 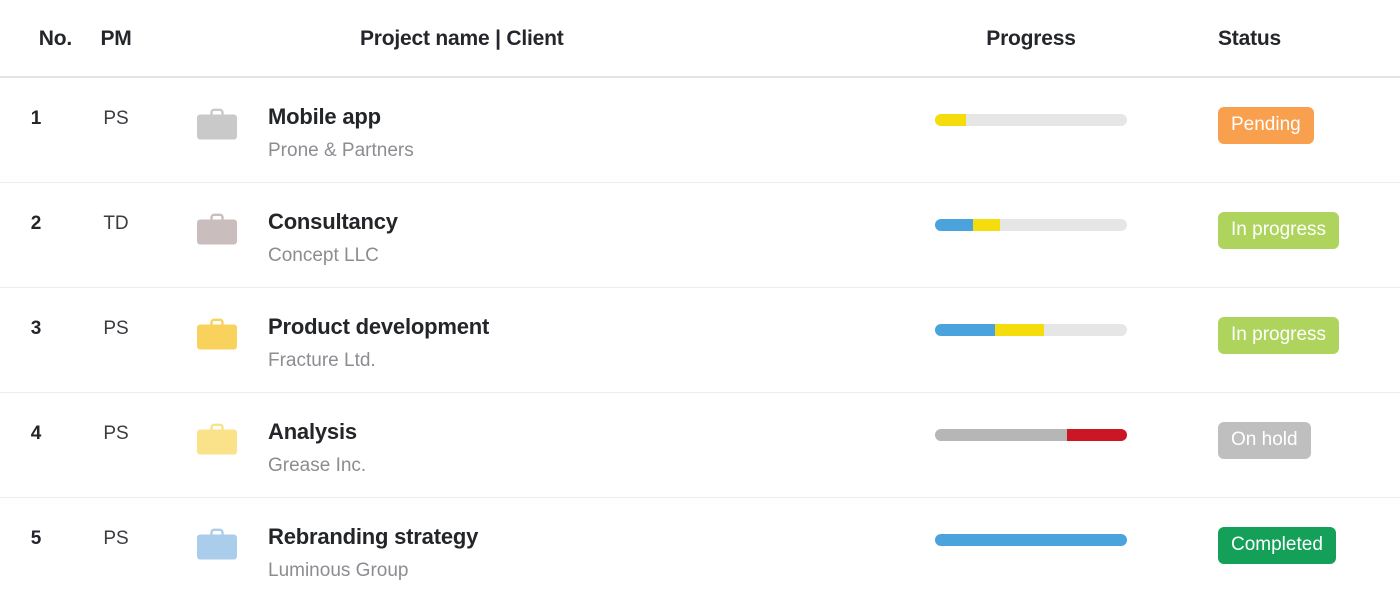 I want to click on project-name: Product development, so click(x=378, y=326).